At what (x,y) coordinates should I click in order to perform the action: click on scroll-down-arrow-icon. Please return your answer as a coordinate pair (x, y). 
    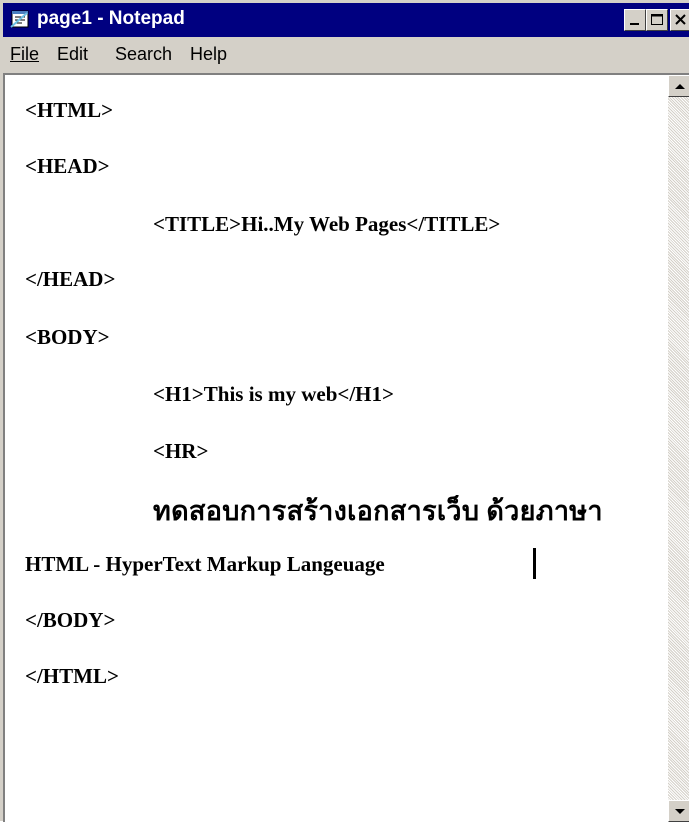
    Looking at the image, I should click on (680, 811).